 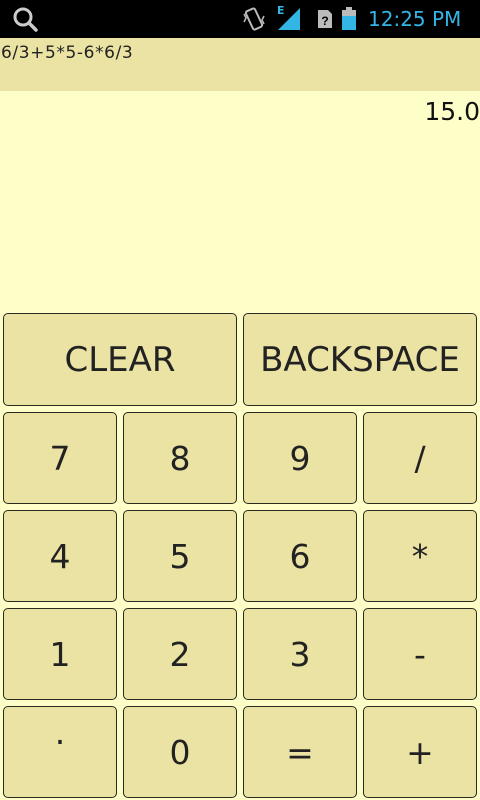 What do you see at coordinates (120, 359) in the screenshot?
I see `clear-button: CLEAR` at bounding box center [120, 359].